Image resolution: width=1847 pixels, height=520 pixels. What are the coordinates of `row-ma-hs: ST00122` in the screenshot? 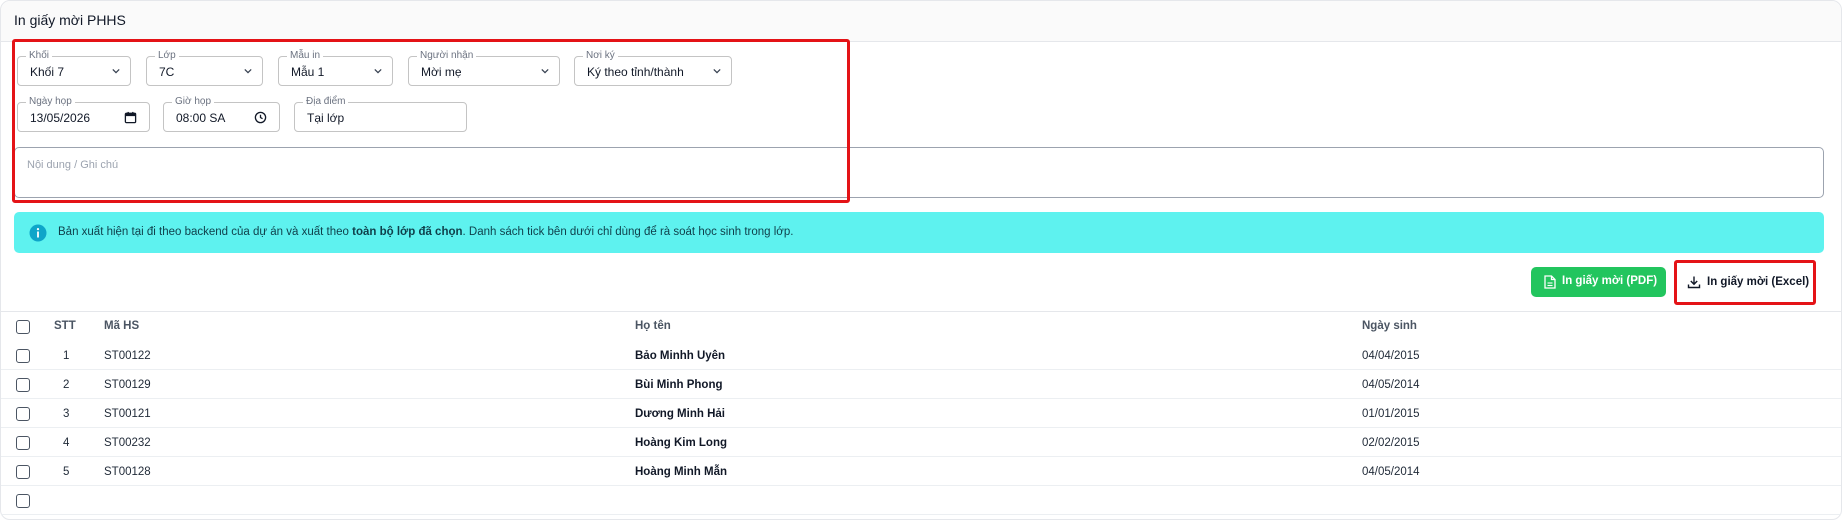 It's located at (127, 356).